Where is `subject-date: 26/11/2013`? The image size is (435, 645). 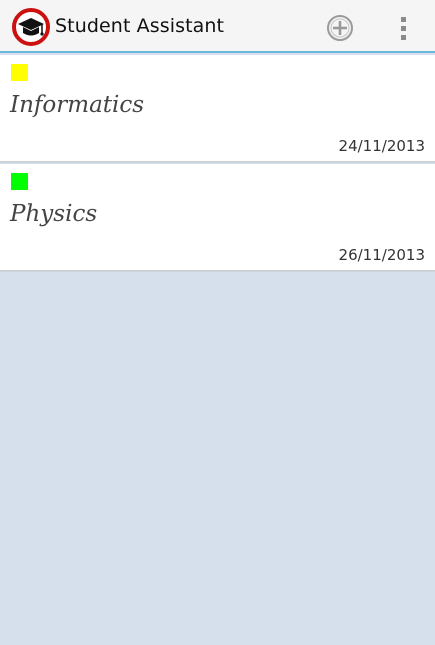 subject-date: 26/11/2013 is located at coordinates (381, 255).